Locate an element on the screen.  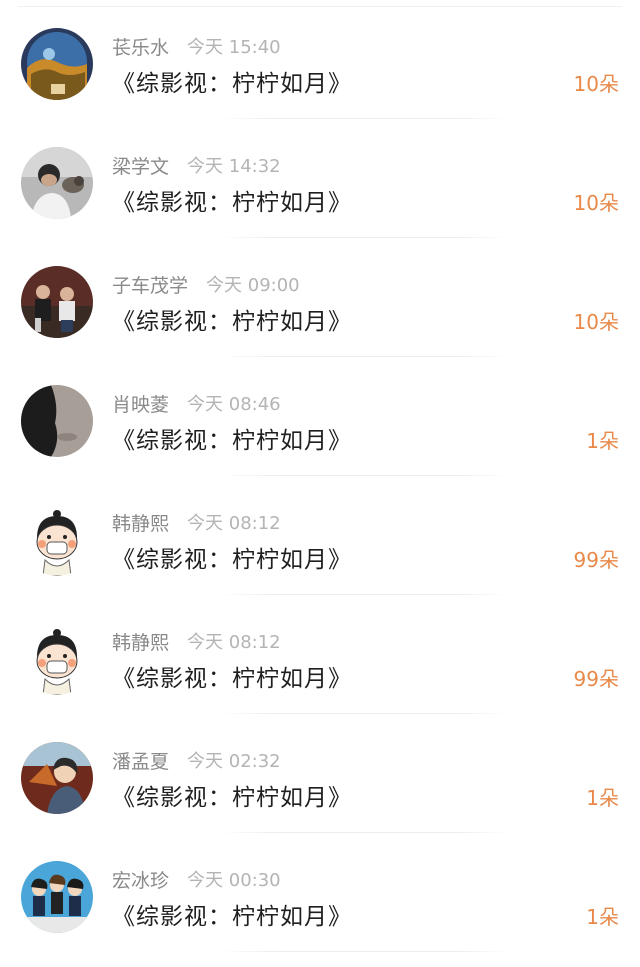
list-item: 梁学文 今天 14:32 《综影视：柠柠如月》 10朵 is located at coordinates (320, 178).